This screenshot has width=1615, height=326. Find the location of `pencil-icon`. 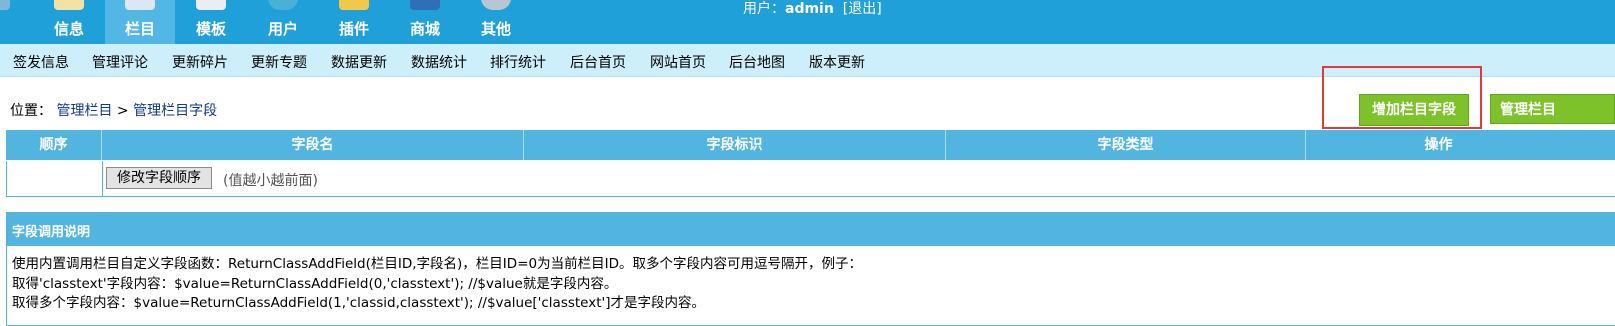

pencil-icon is located at coordinates (69, 5).